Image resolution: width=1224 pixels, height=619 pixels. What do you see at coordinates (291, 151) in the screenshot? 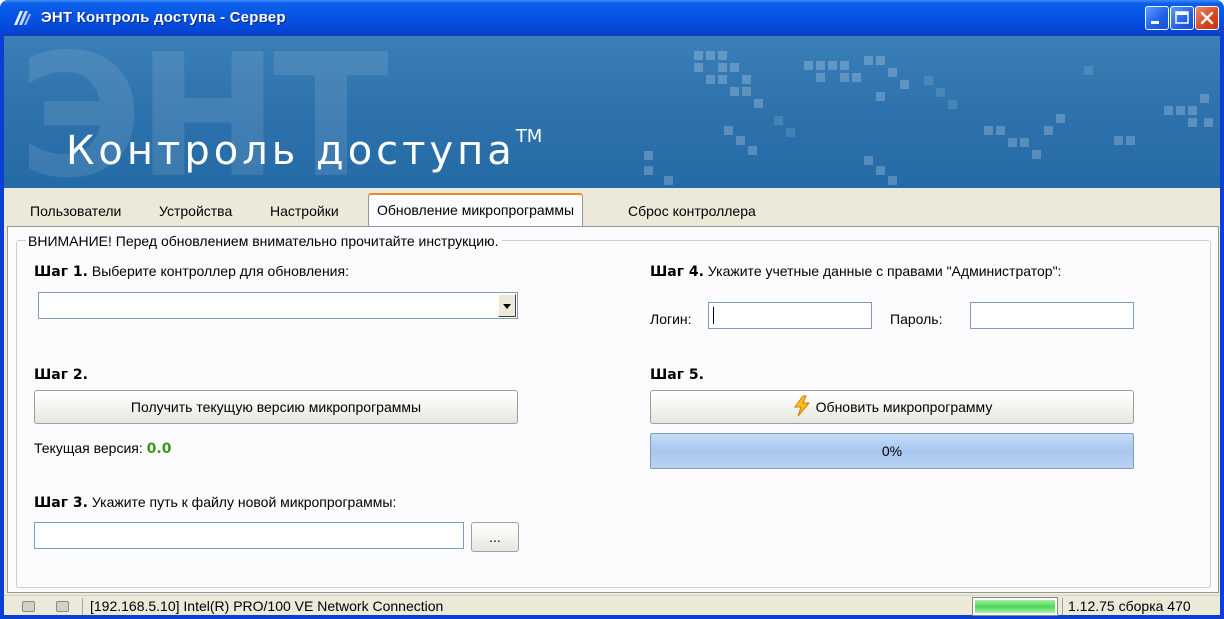
I see `brand-name: Контроль доступа` at bounding box center [291, 151].